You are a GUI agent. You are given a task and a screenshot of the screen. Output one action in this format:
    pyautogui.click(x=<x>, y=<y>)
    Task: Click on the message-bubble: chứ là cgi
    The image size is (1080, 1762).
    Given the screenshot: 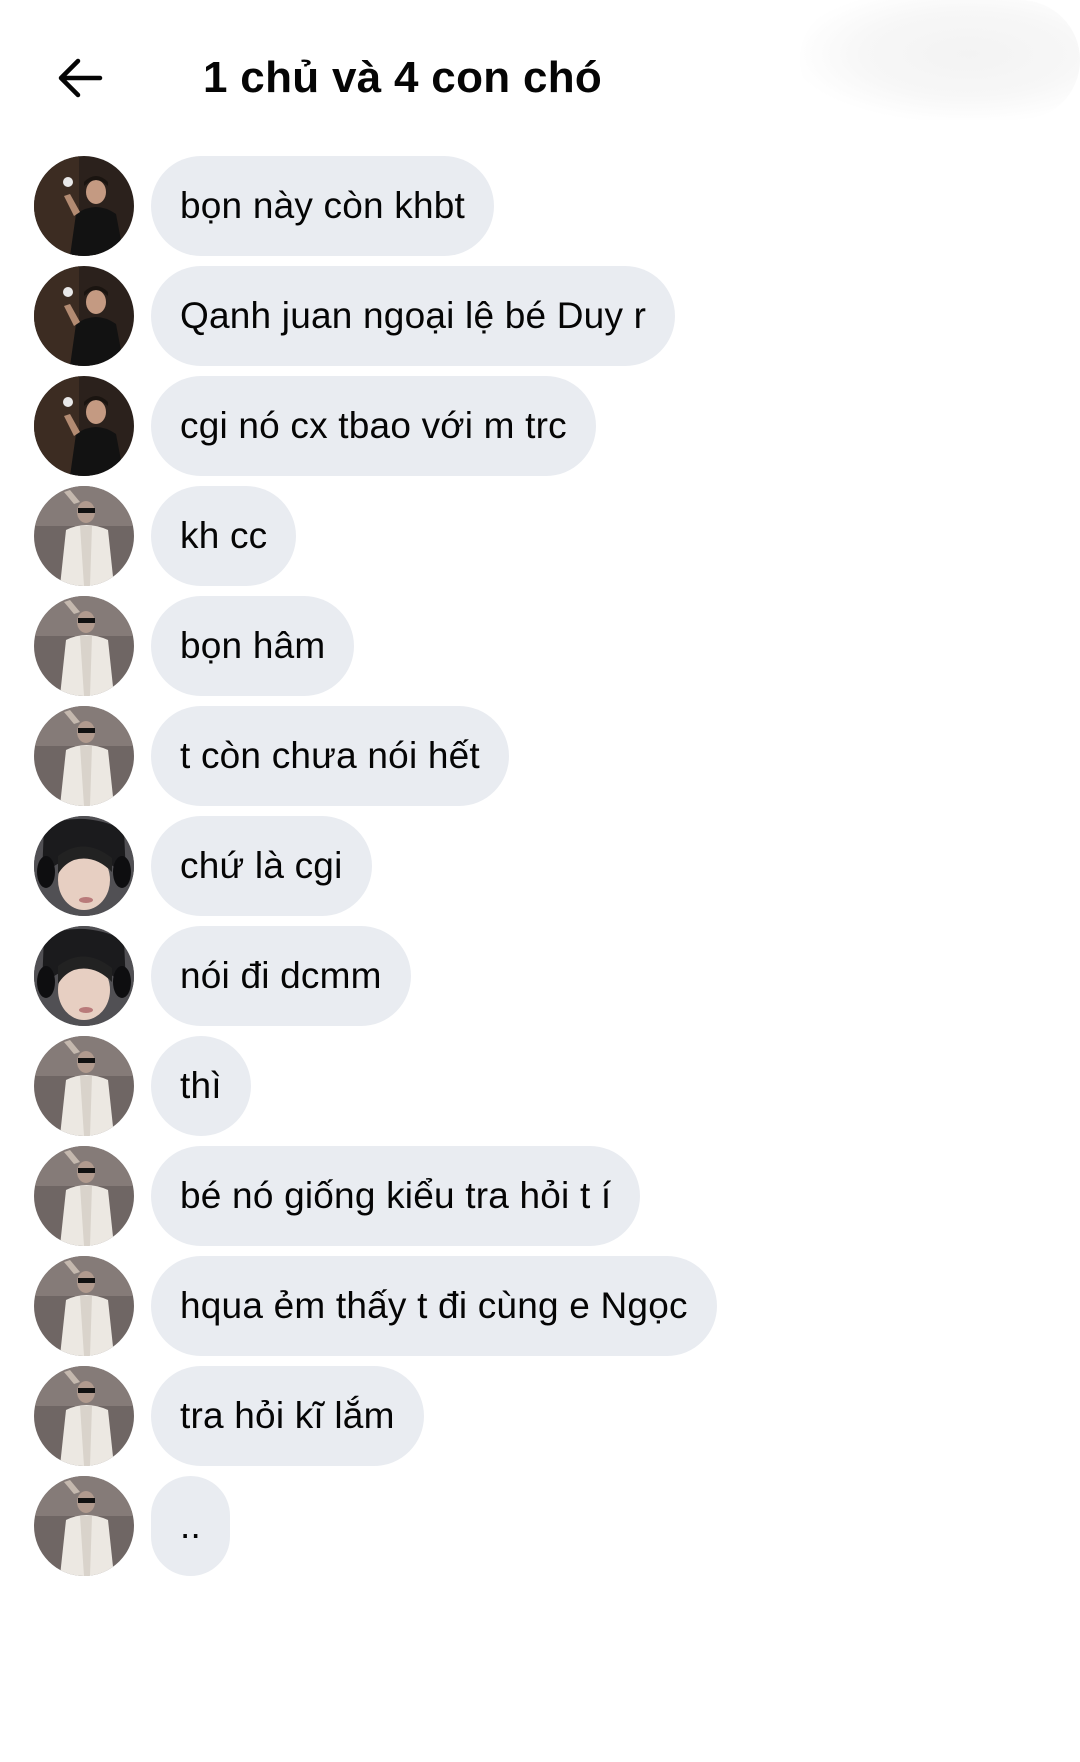 What is the action you would take?
    pyautogui.click(x=261, y=866)
    